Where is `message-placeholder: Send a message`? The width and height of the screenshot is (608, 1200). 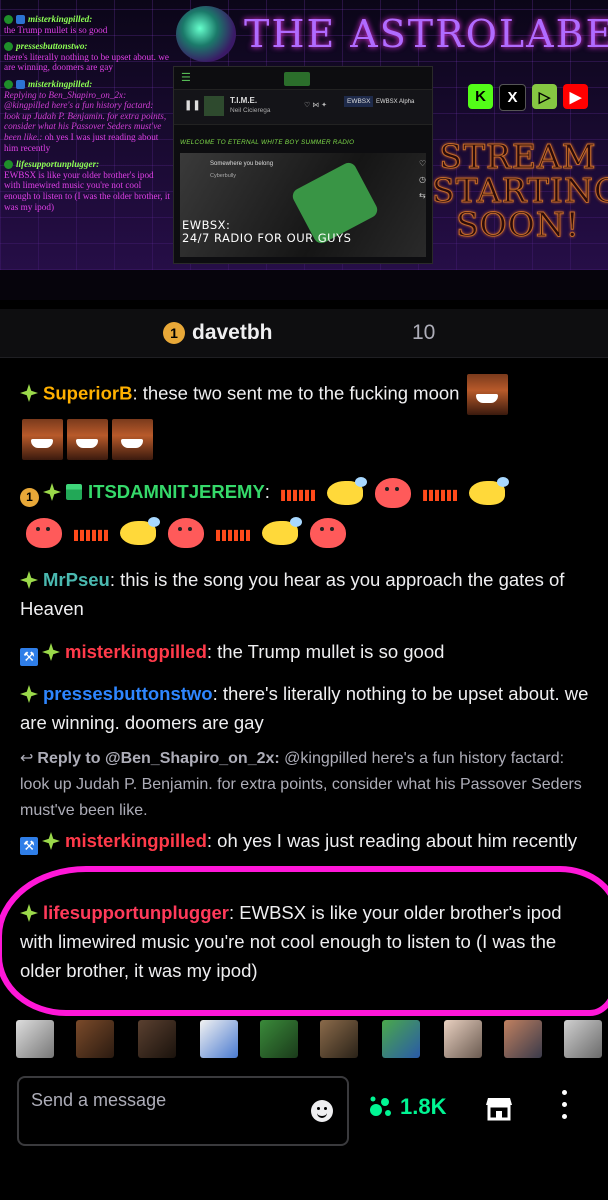
message-placeholder: Send a message is located at coordinates (99, 1100).